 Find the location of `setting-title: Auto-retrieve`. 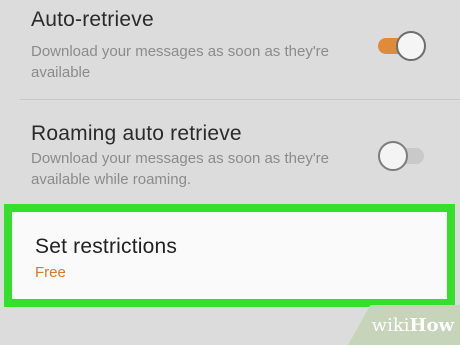

setting-title: Auto-retrieve is located at coordinates (92, 19).